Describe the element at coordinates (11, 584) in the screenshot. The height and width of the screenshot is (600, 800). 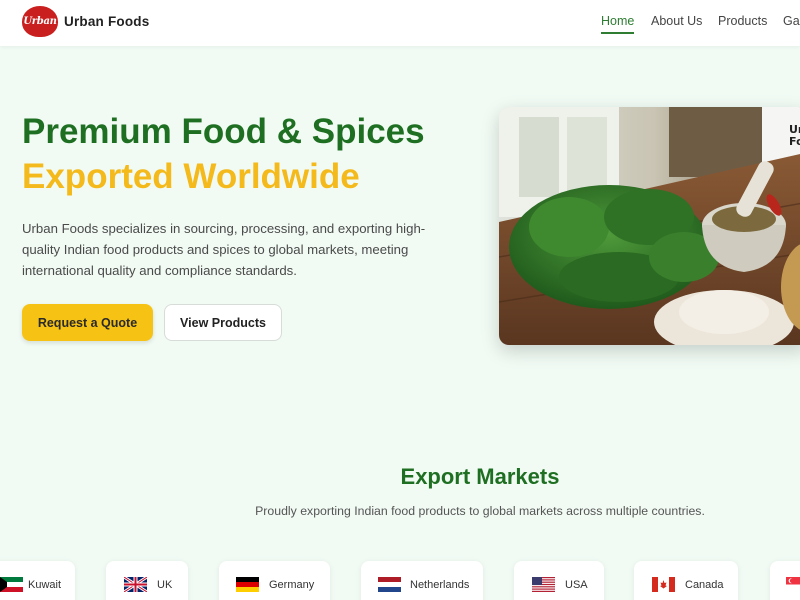
I see `kuwait-flag-icon` at that location.